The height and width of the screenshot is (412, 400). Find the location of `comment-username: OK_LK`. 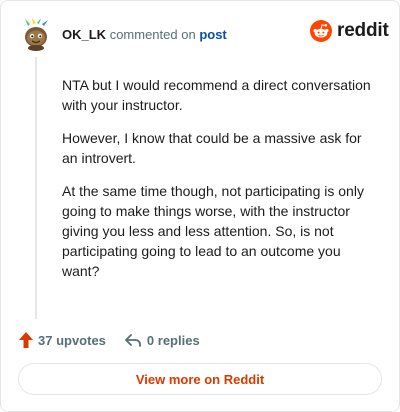

comment-username: OK_LK is located at coordinates (84, 34).